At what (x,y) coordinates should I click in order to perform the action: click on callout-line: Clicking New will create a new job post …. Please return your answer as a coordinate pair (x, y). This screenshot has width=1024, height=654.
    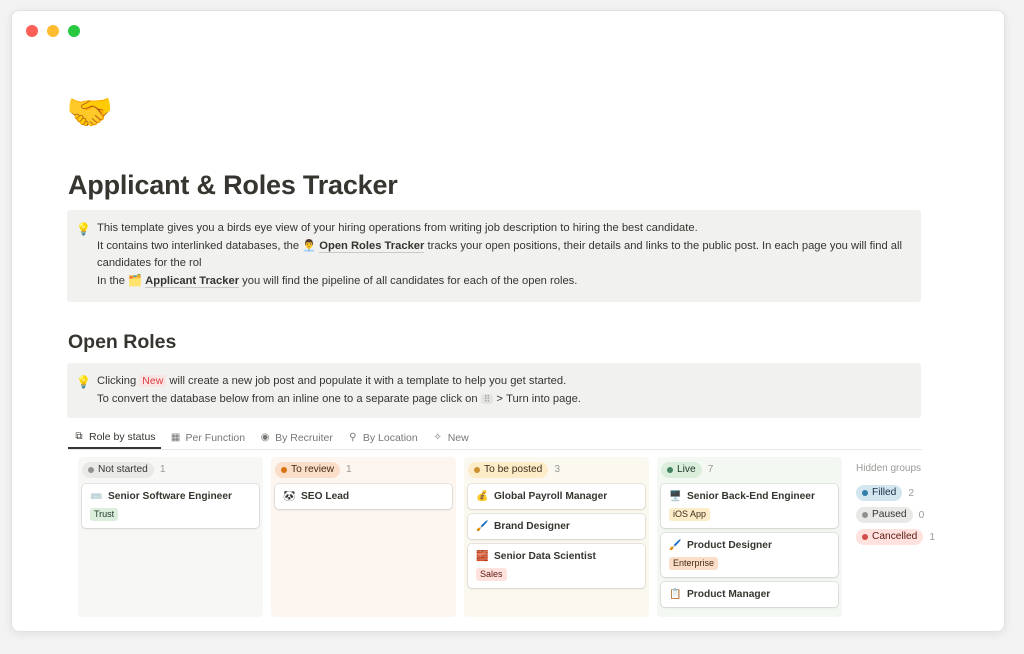
    Looking at the image, I should click on (502, 382).